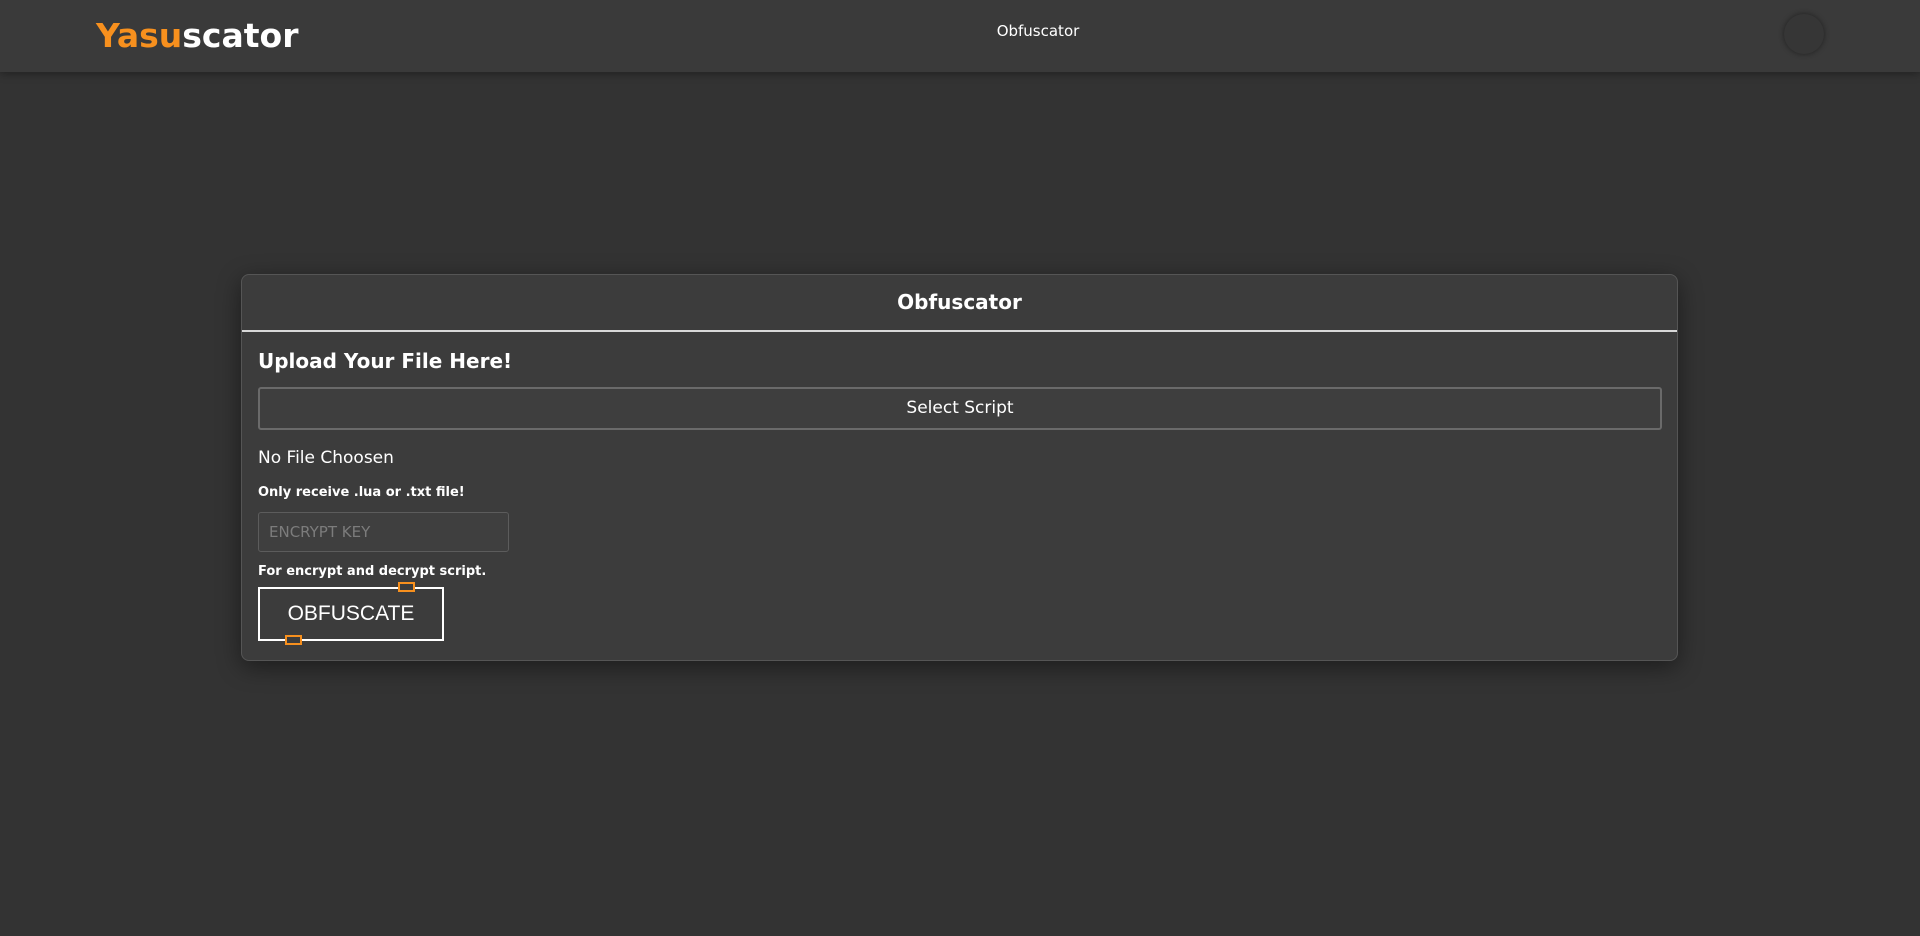  Describe the element at coordinates (406, 587) in the screenshot. I see `button-corner-marker-top` at that location.